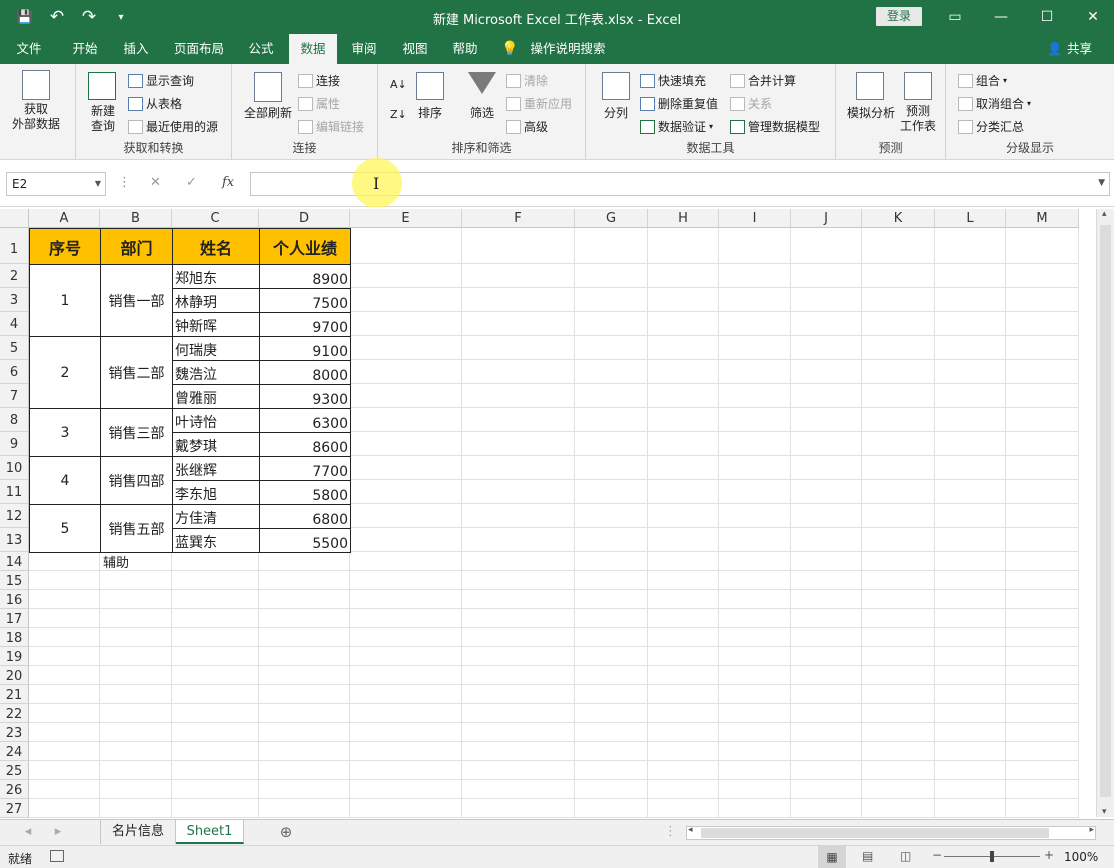 Image resolution: width=1114 pixels, height=868 pixels. What do you see at coordinates (228, 182) in the screenshot?
I see `insert-function-icon: fx` at bounding box center [228, 182].